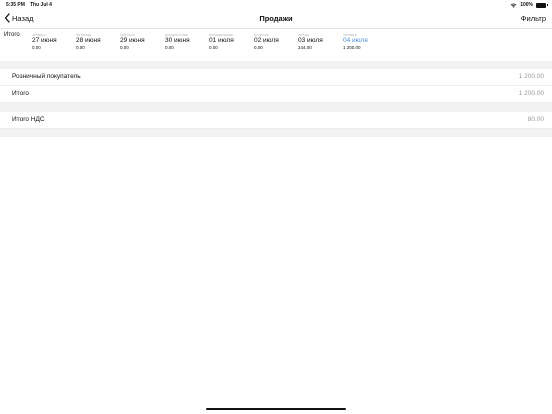 The image size is (552, 414). What do you see at coordinates (355, 40) in the screenshot?
I see `day-date: 04 июля` at bounding box center [355, 40].